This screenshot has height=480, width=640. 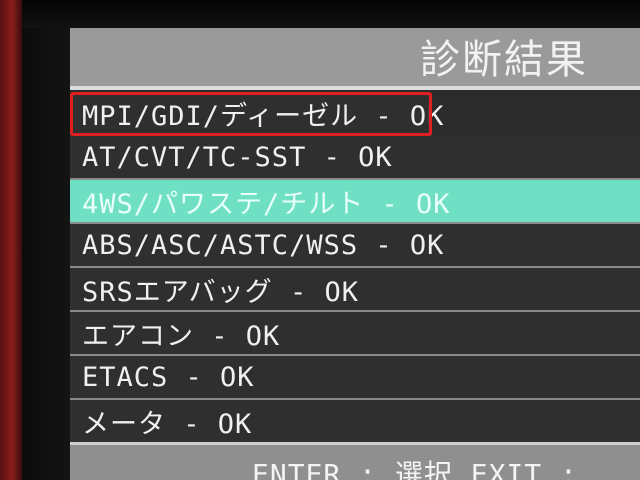 I want to click on result-item-abs: ABS/ASC/ASTC/WSS - OK, so click(x=355, y=246).